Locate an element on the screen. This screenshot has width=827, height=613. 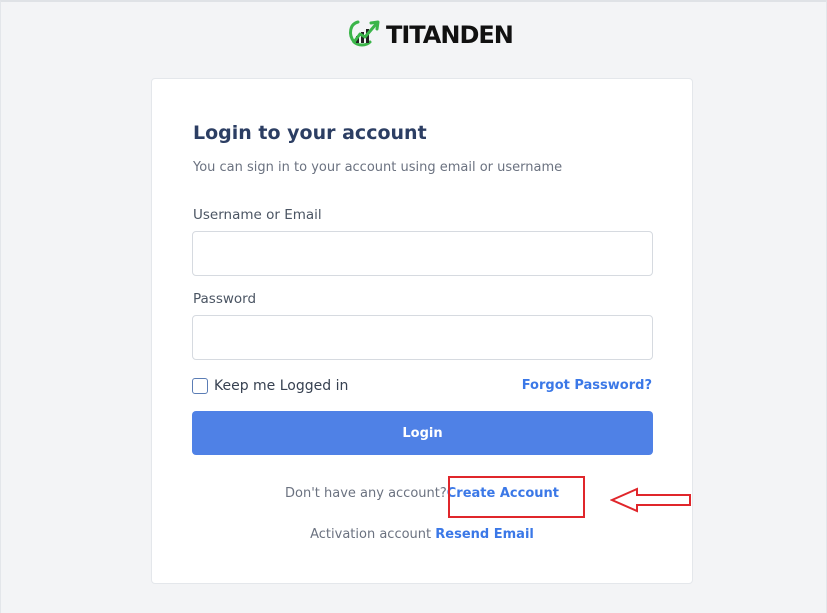
password-label: Password is located at coordinates (225, 299).